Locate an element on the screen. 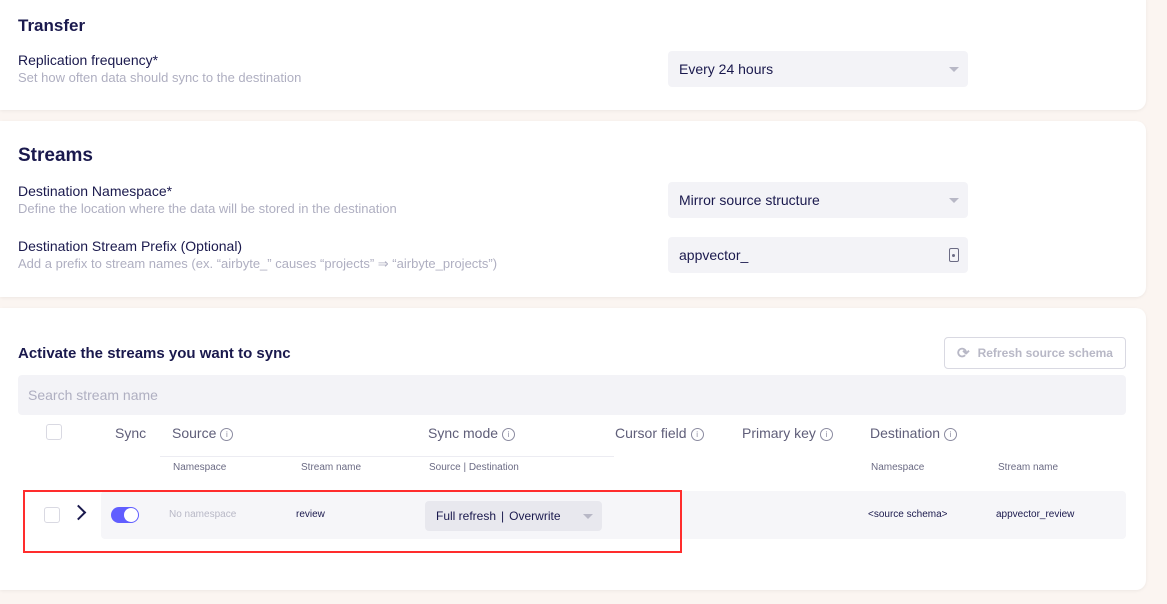 This screenshot has width=1167, height=604. header-source: Source i is located at coordinates (203, 433).